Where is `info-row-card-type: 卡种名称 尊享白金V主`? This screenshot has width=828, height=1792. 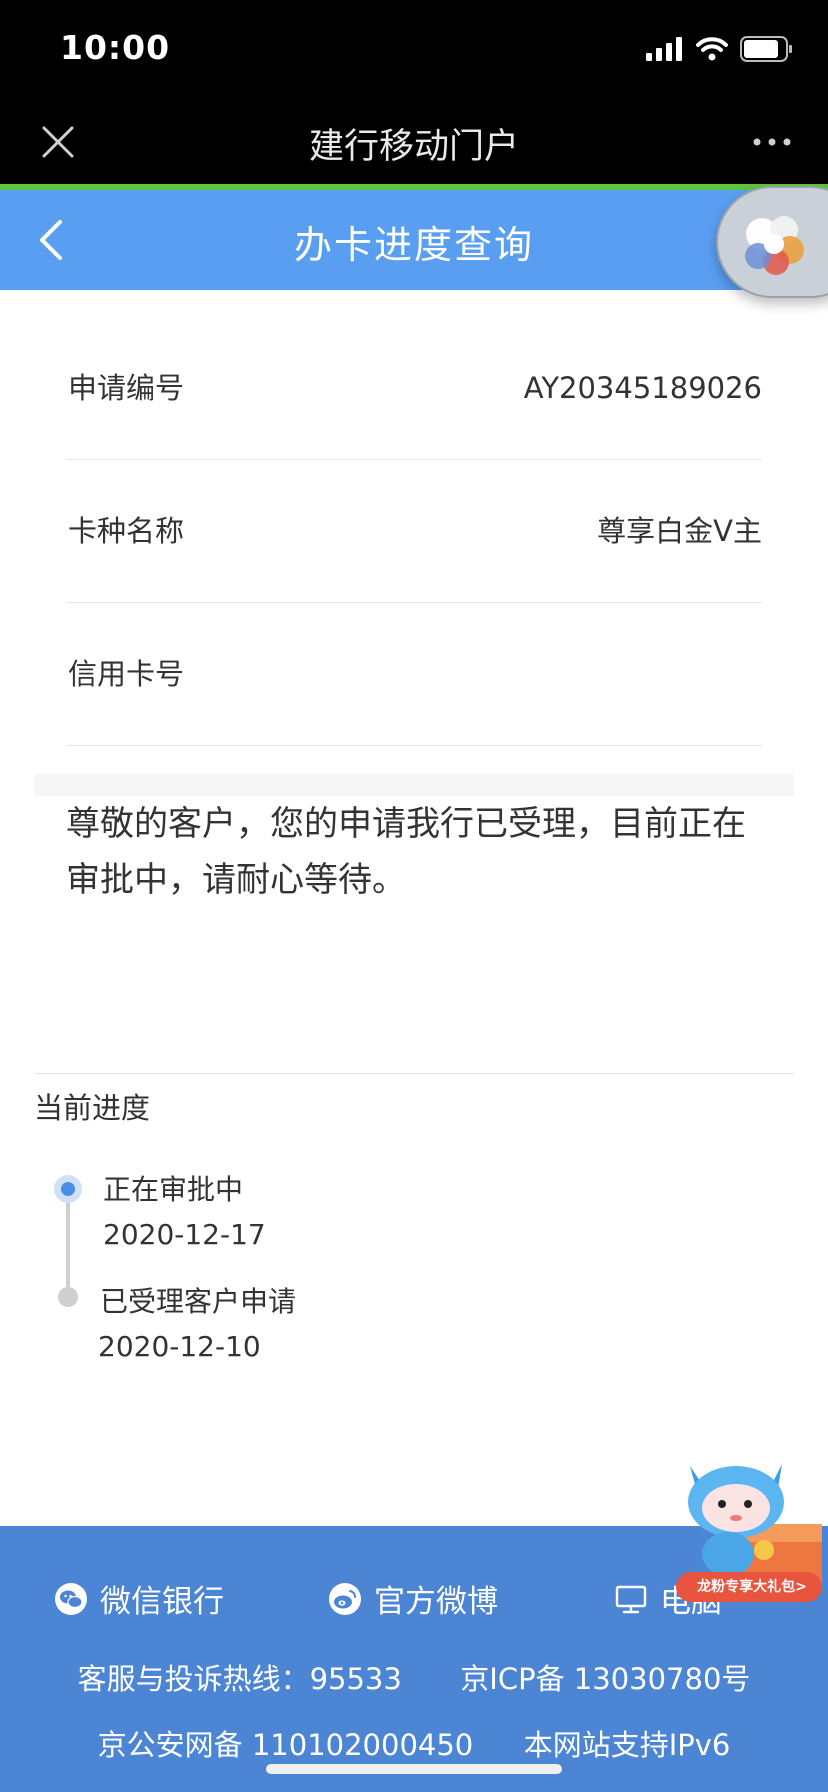 info-row-card-type: 卡种名称 尊享白金V主 is located at coordinates (414, 531).